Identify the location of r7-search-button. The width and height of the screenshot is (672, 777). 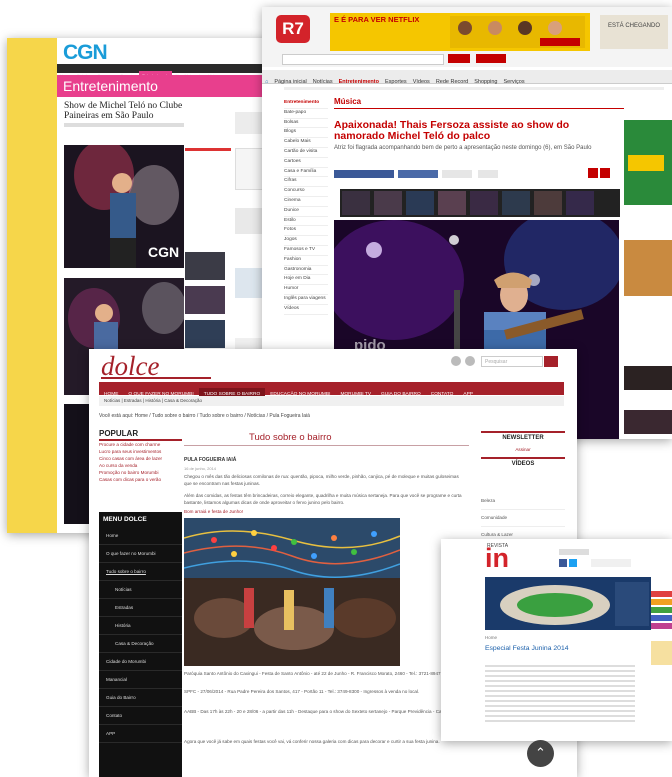
(459, 58).